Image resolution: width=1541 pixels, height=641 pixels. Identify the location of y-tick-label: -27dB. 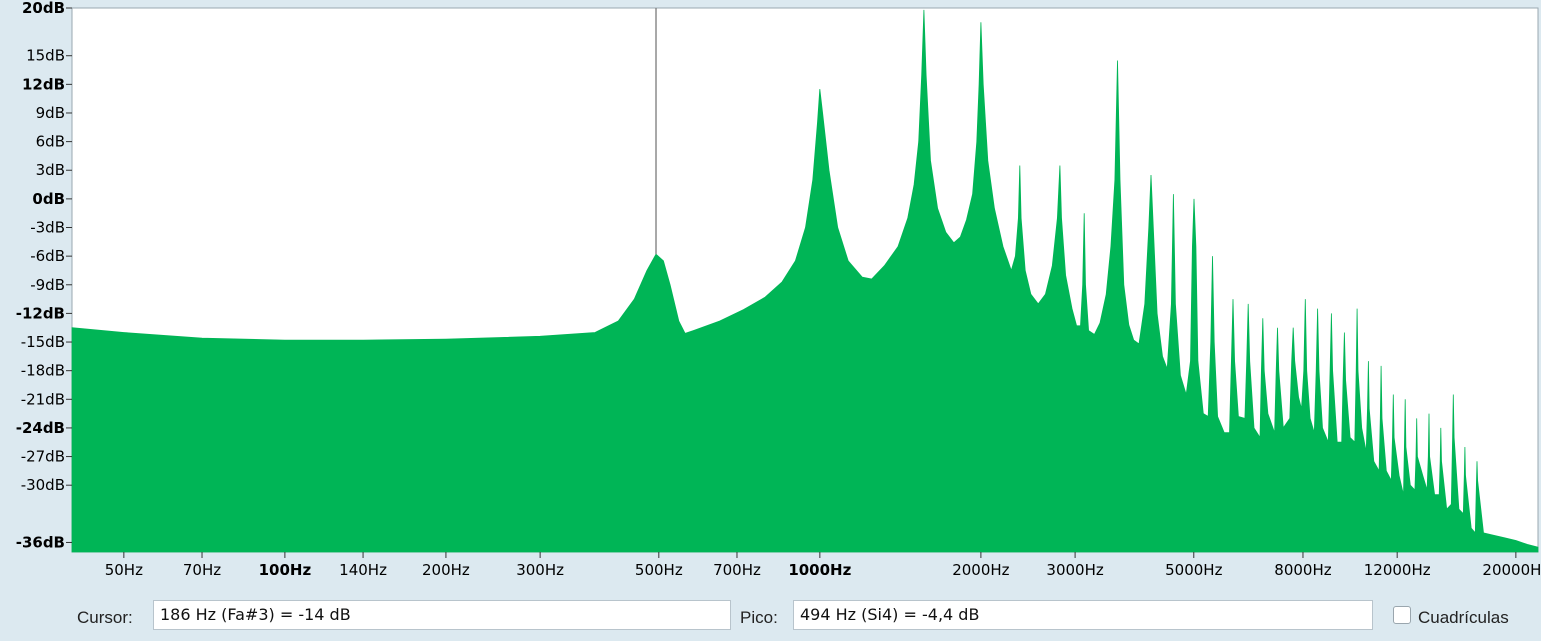
(43, 457).